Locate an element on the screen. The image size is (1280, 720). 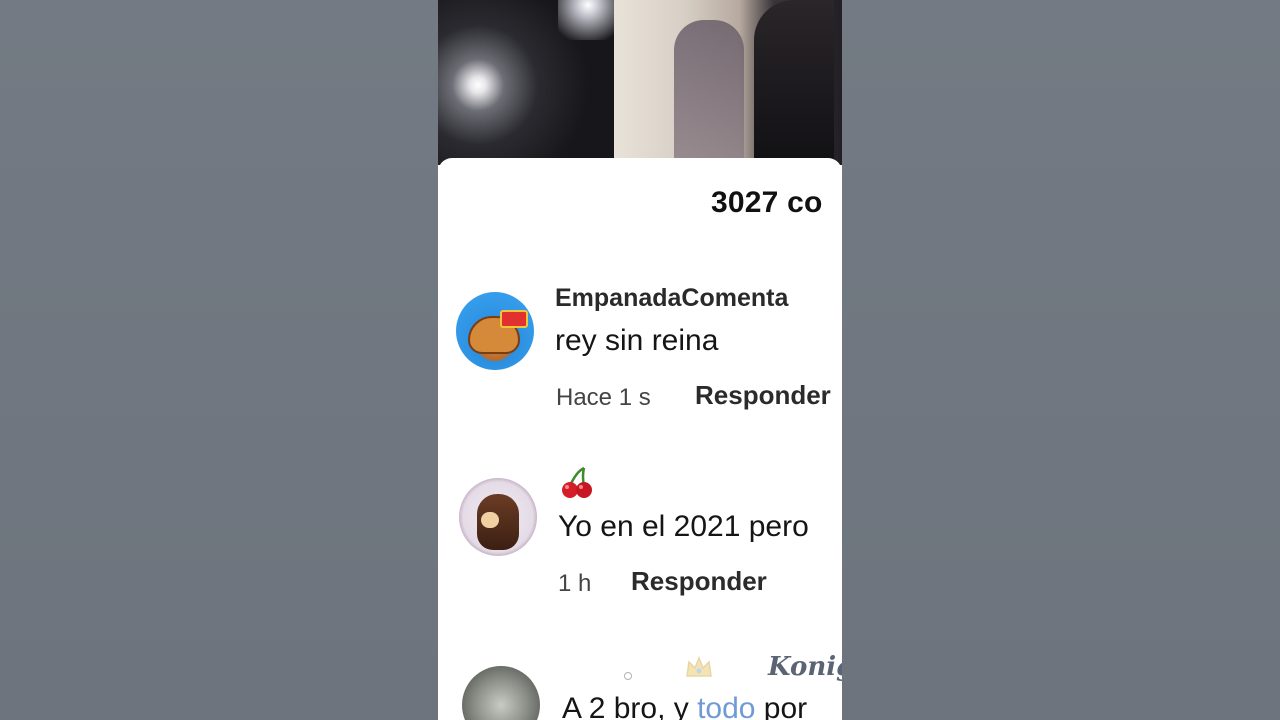
comment-text-end: por is located at coordinates (781, 706).